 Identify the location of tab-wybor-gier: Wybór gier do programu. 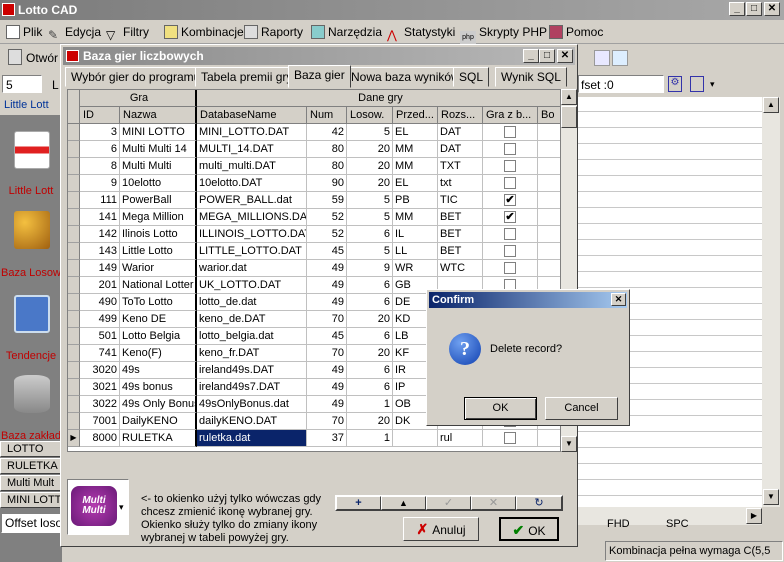
(136, 77).